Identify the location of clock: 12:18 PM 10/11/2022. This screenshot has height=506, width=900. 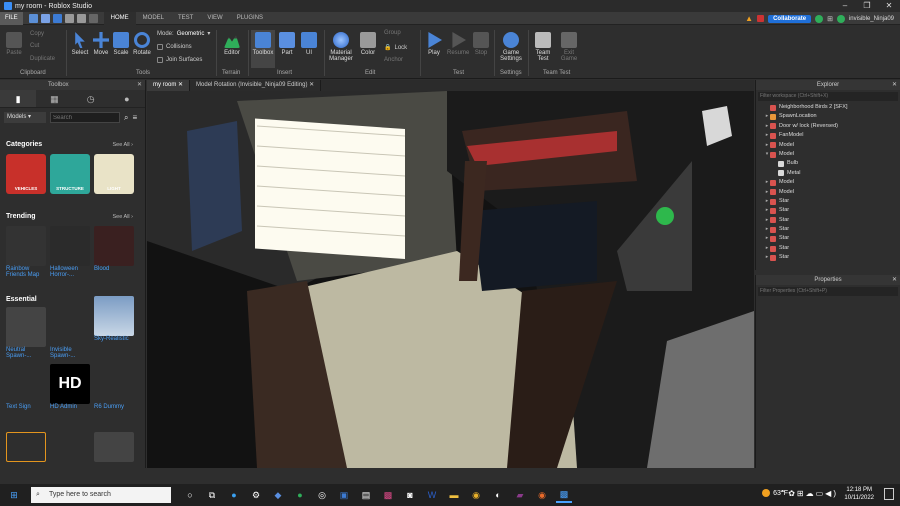
(859, 494).